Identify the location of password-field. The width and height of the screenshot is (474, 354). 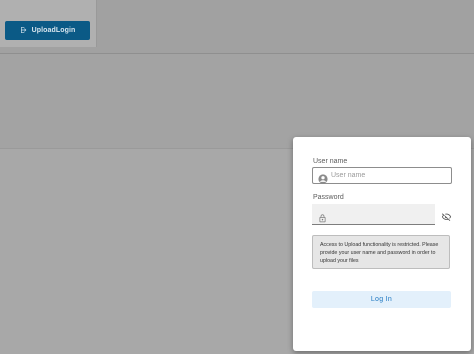
(373, 214).